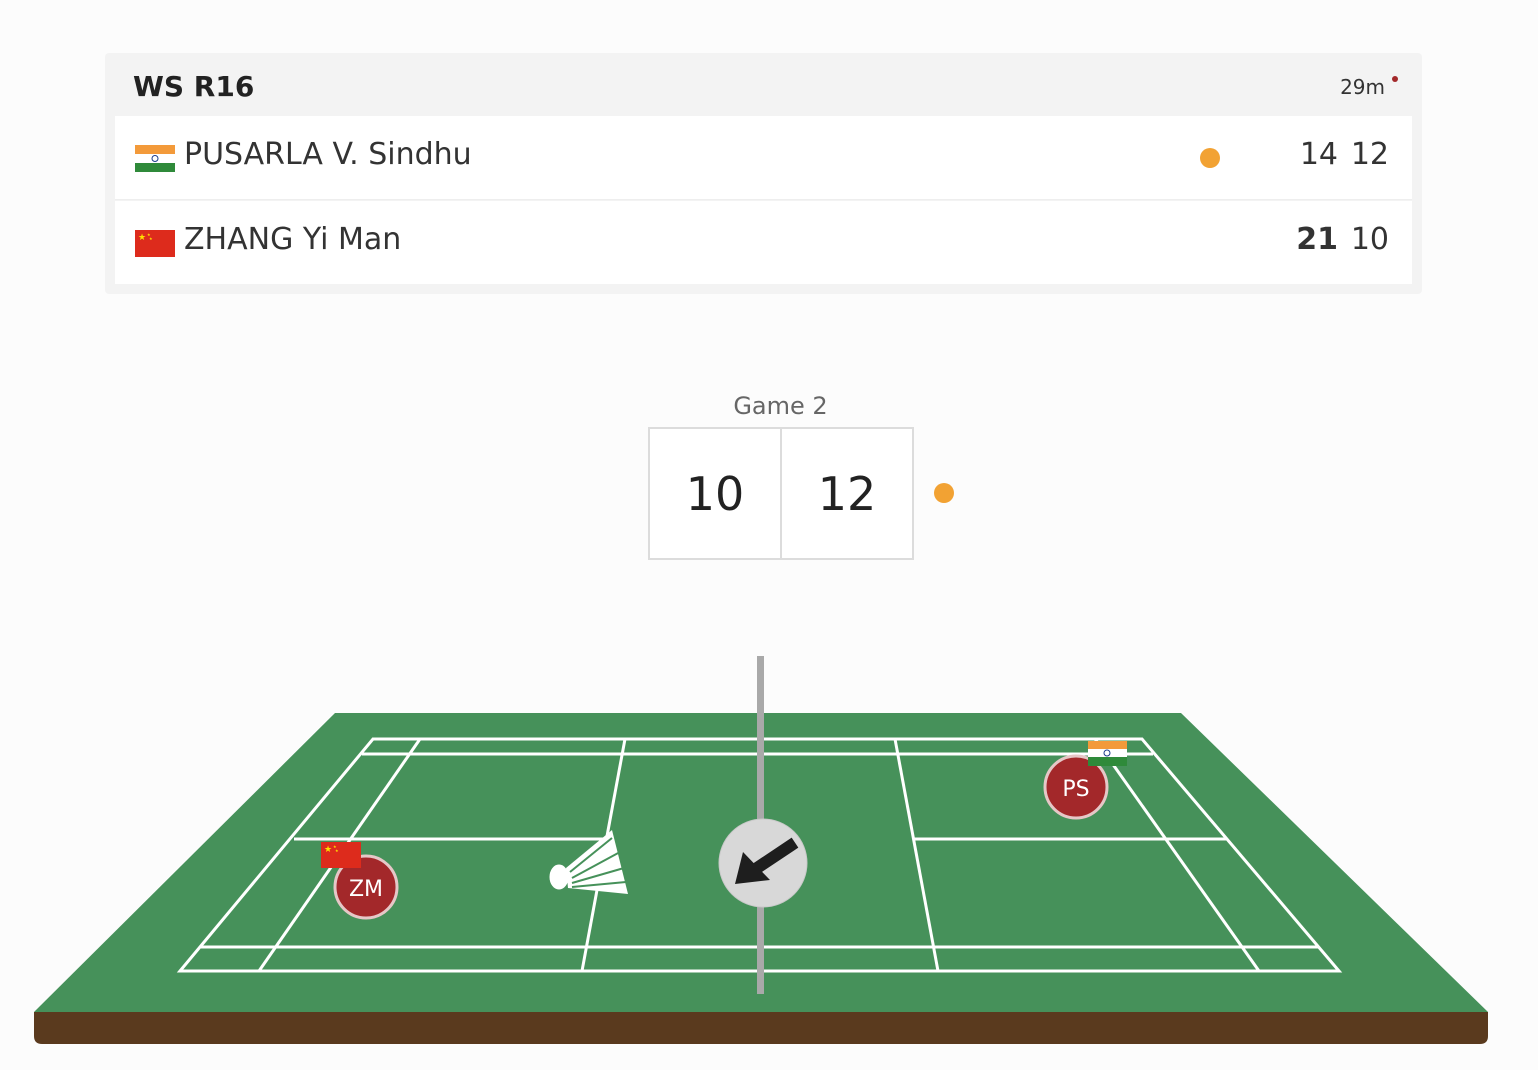  I want to click on court-base, so click(761, 1028).